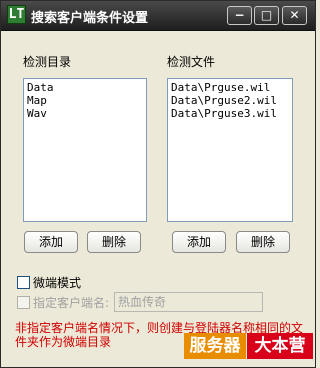 This screenshot has width=320, height=368. I want to click on maximize-button: □, so click(266, 15).